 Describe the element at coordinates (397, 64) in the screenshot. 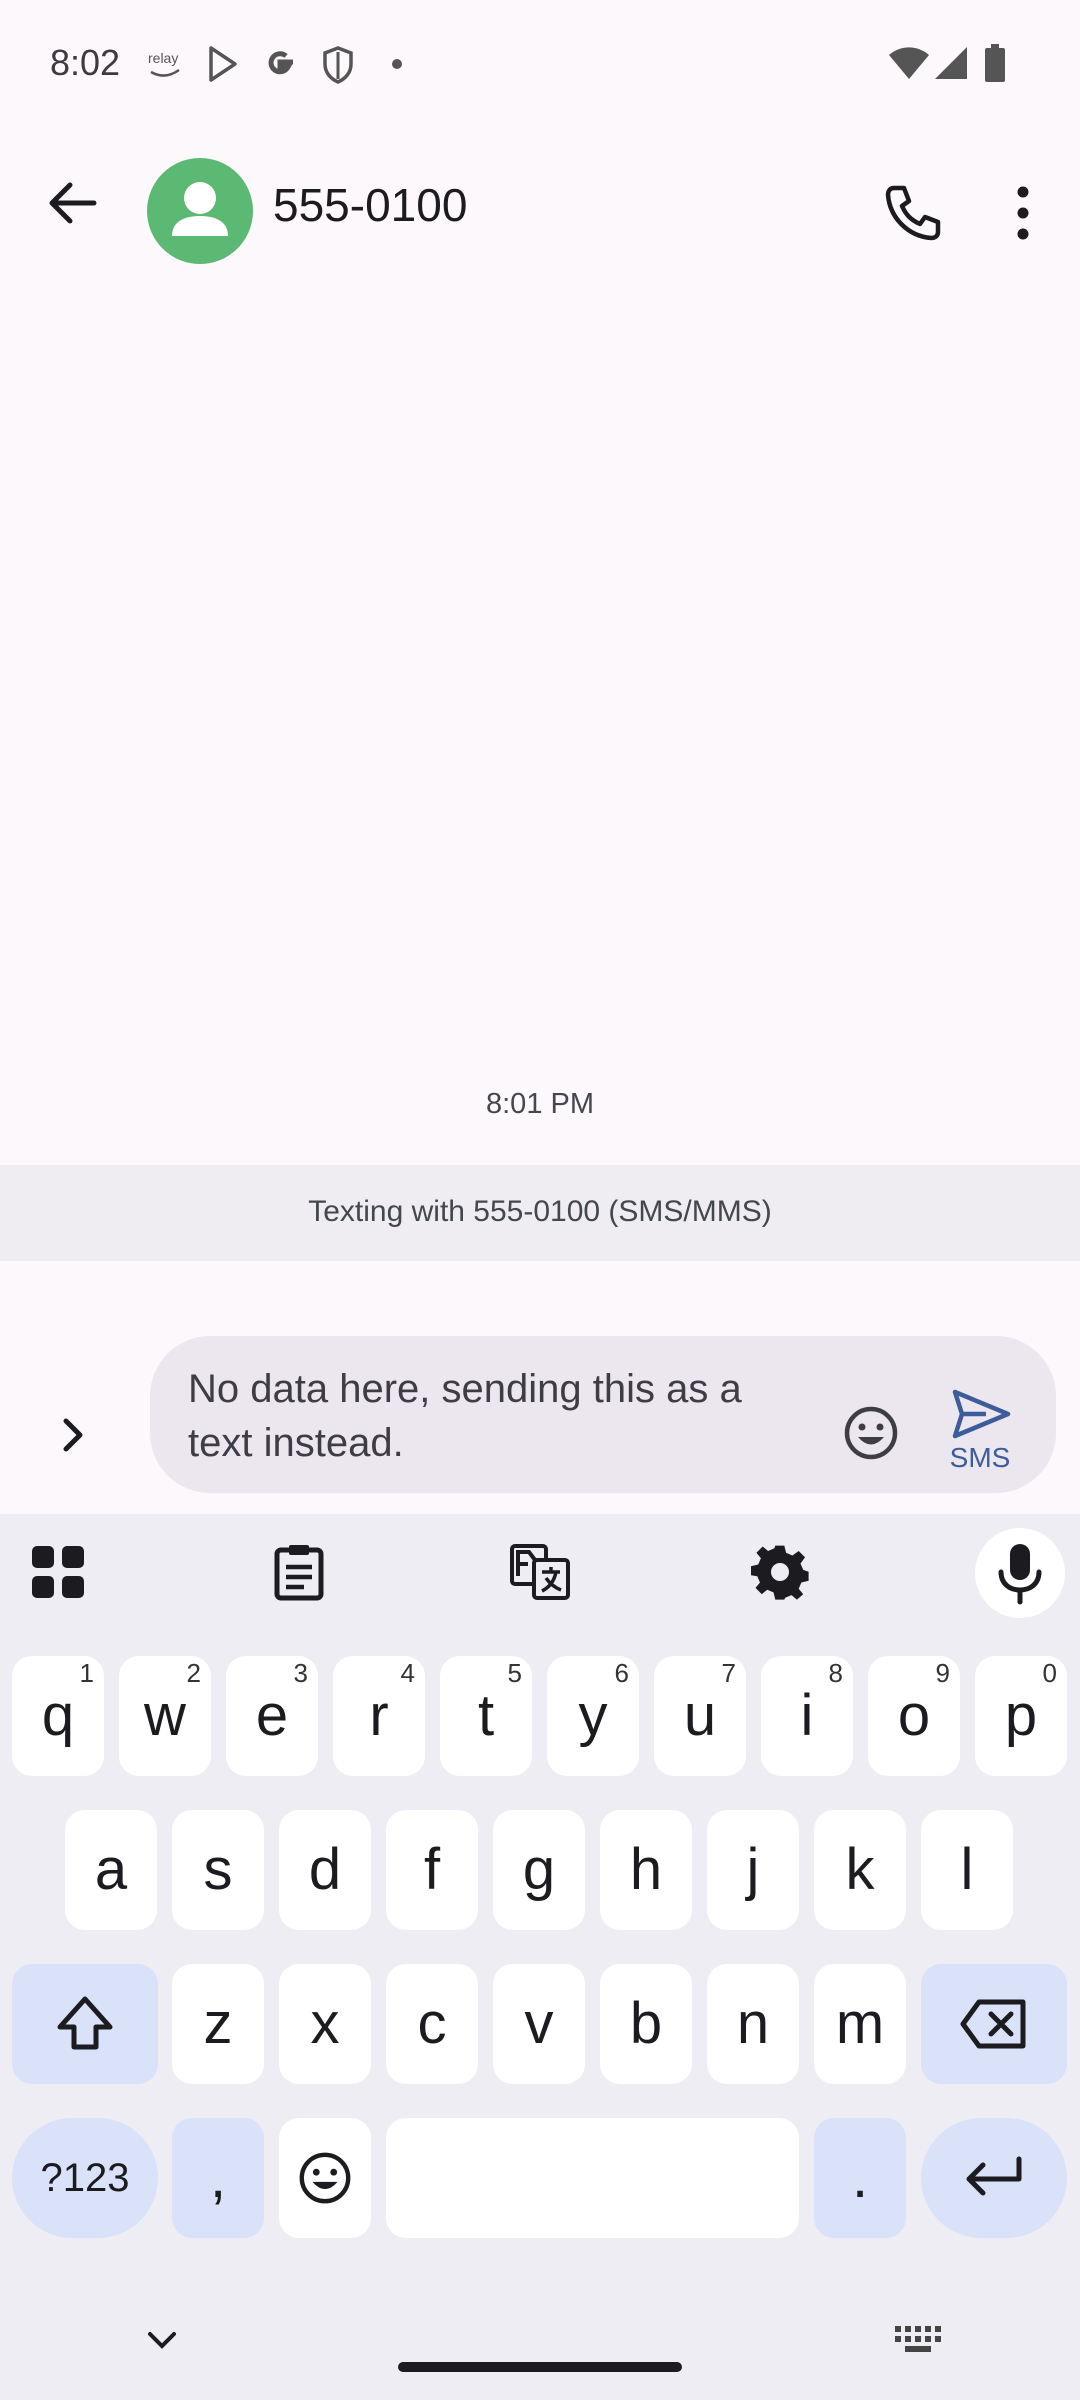

I see `dot-icon` at that location.